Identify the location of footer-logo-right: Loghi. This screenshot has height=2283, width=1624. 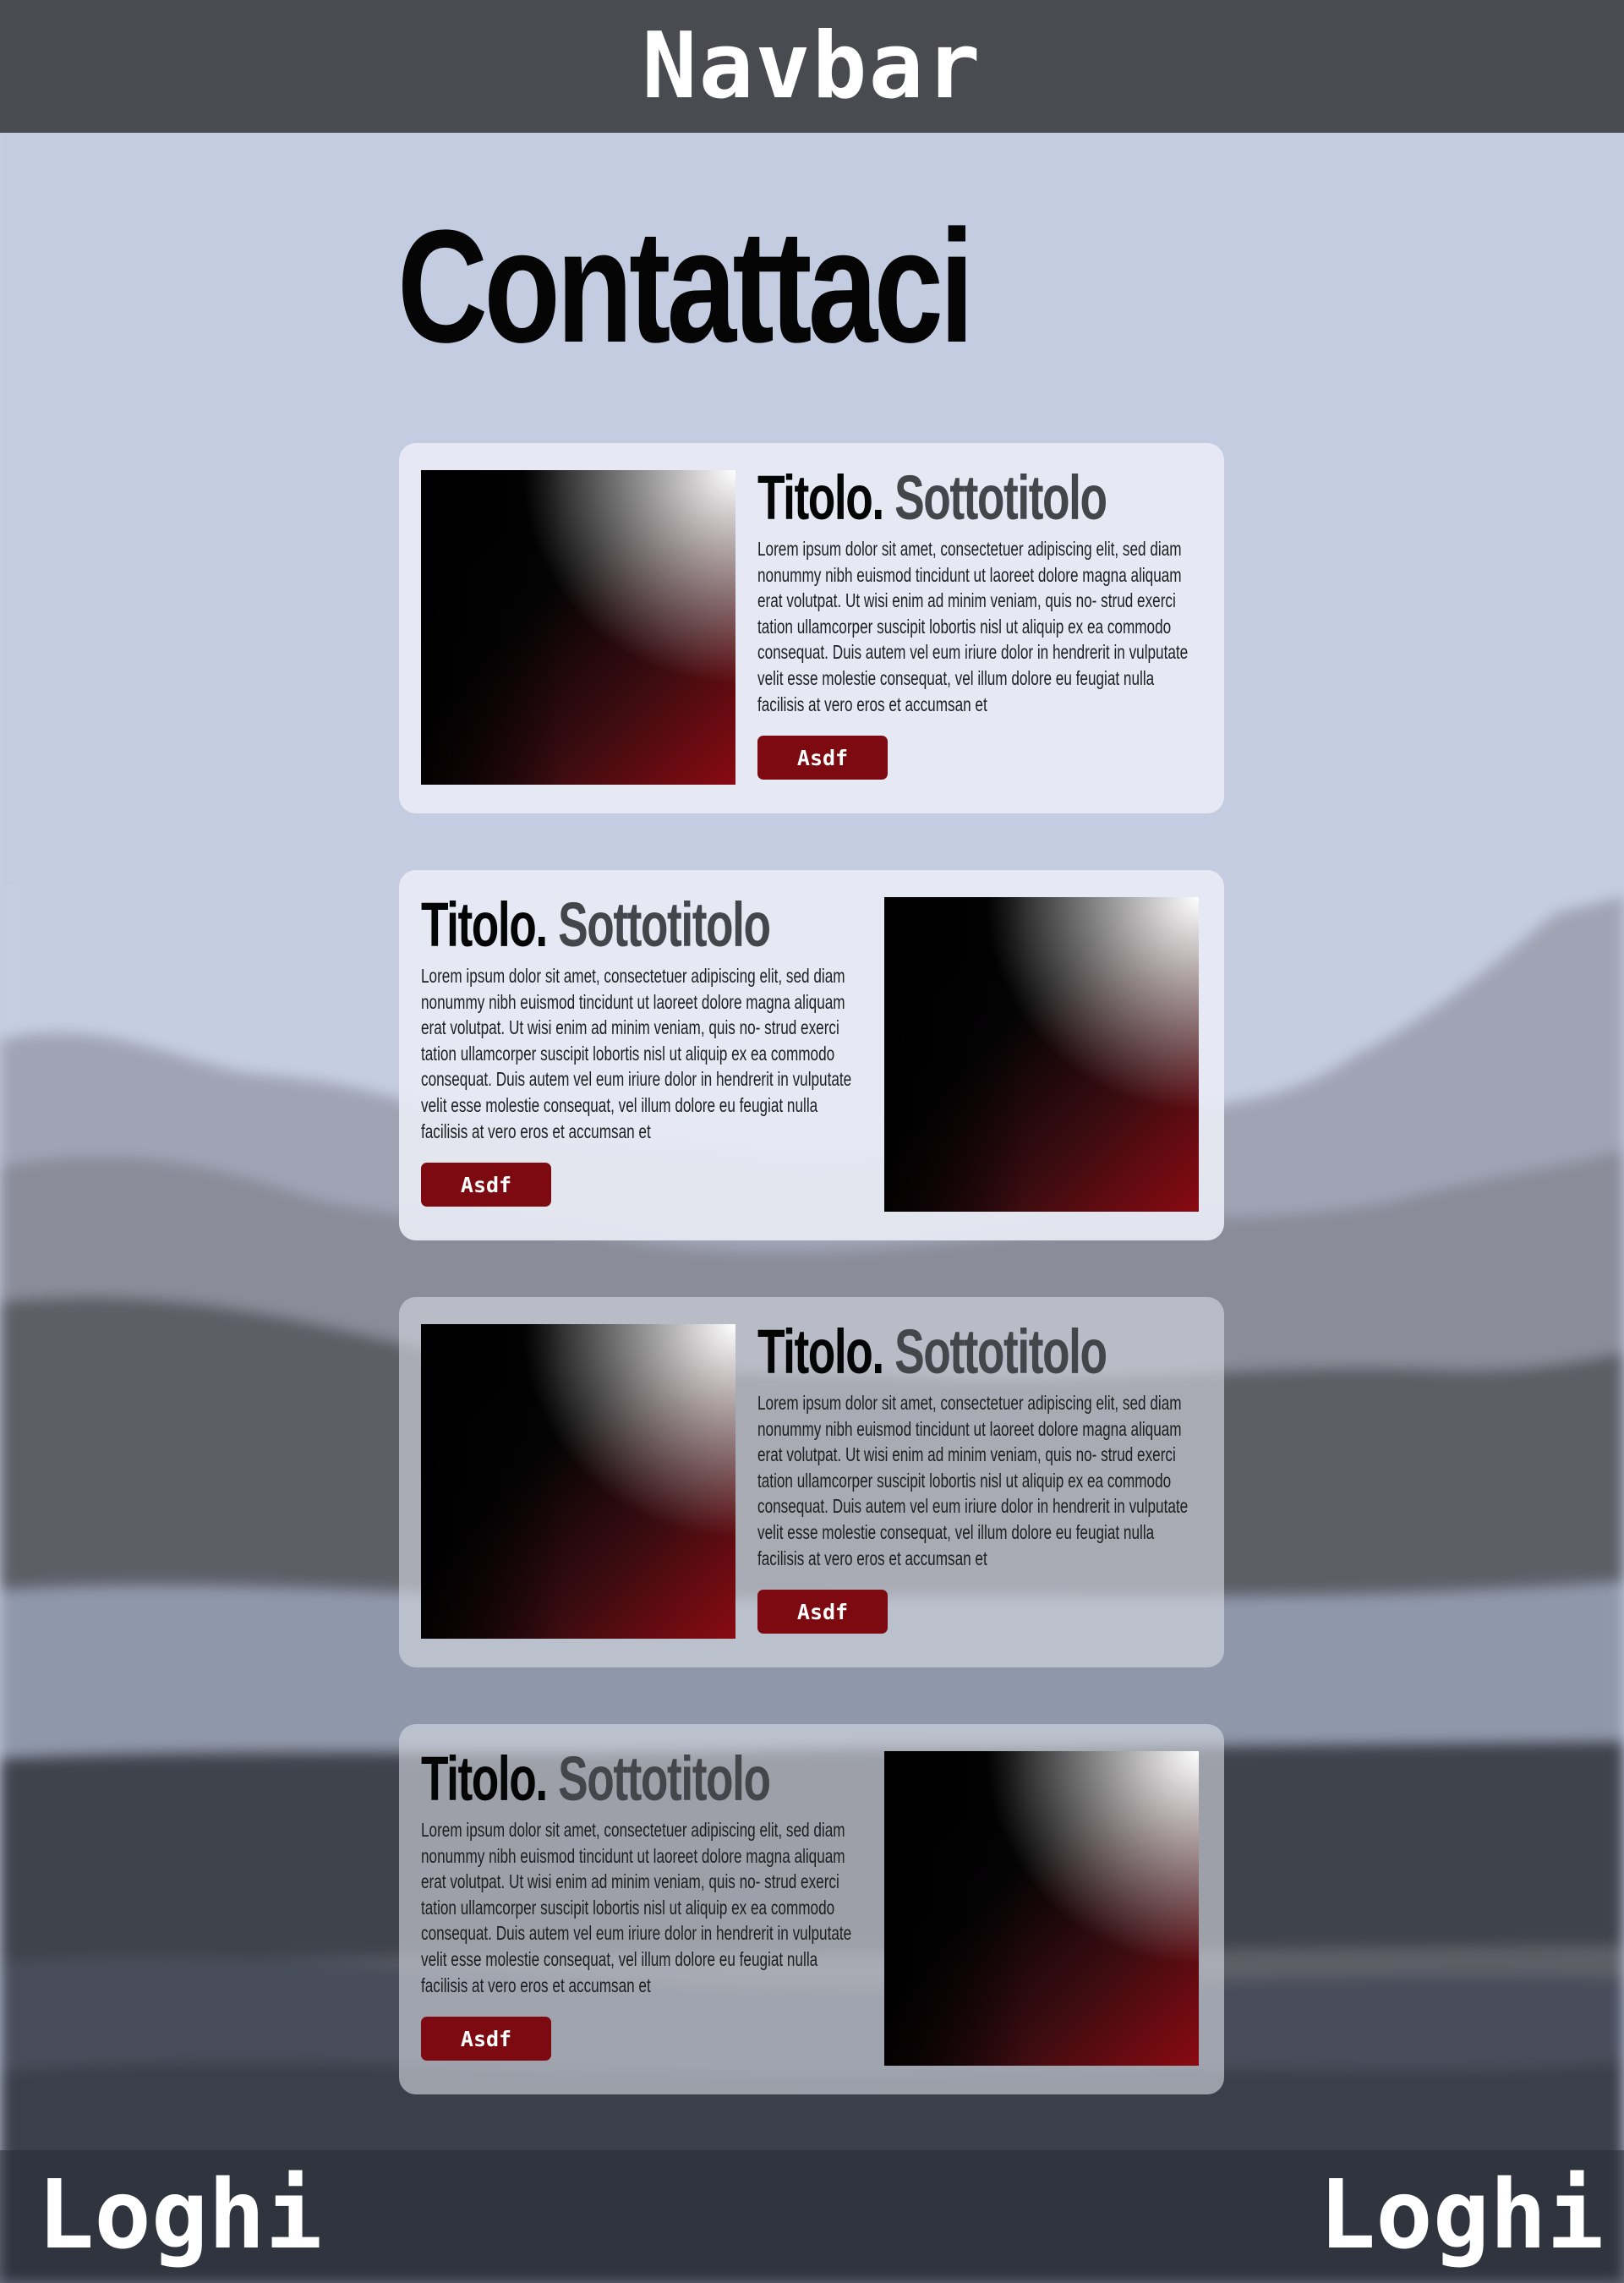
(1461, 2215).